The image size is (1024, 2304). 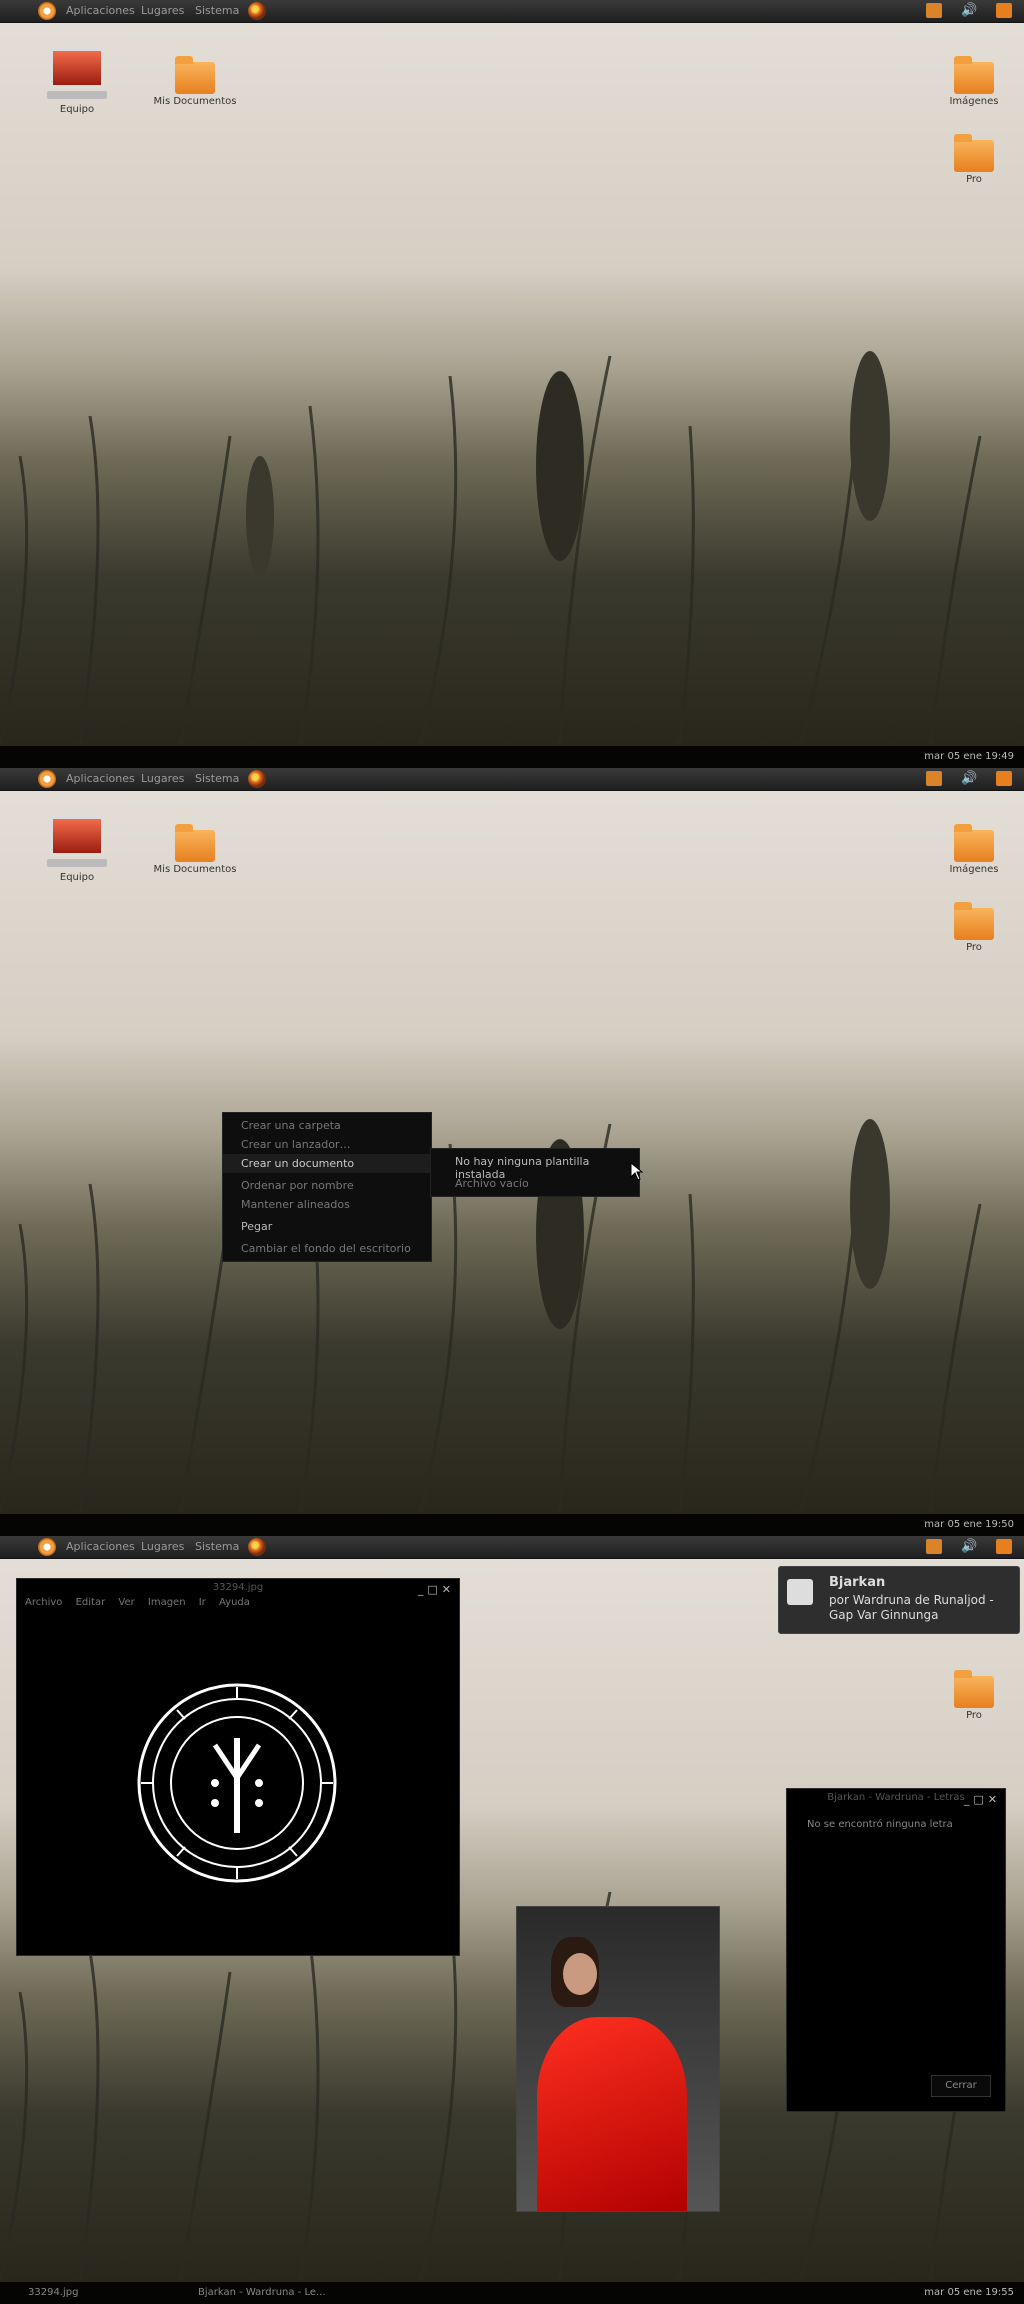 I want to click on clock: mar 05 ene 19:55, so click(x=969, y=2292).